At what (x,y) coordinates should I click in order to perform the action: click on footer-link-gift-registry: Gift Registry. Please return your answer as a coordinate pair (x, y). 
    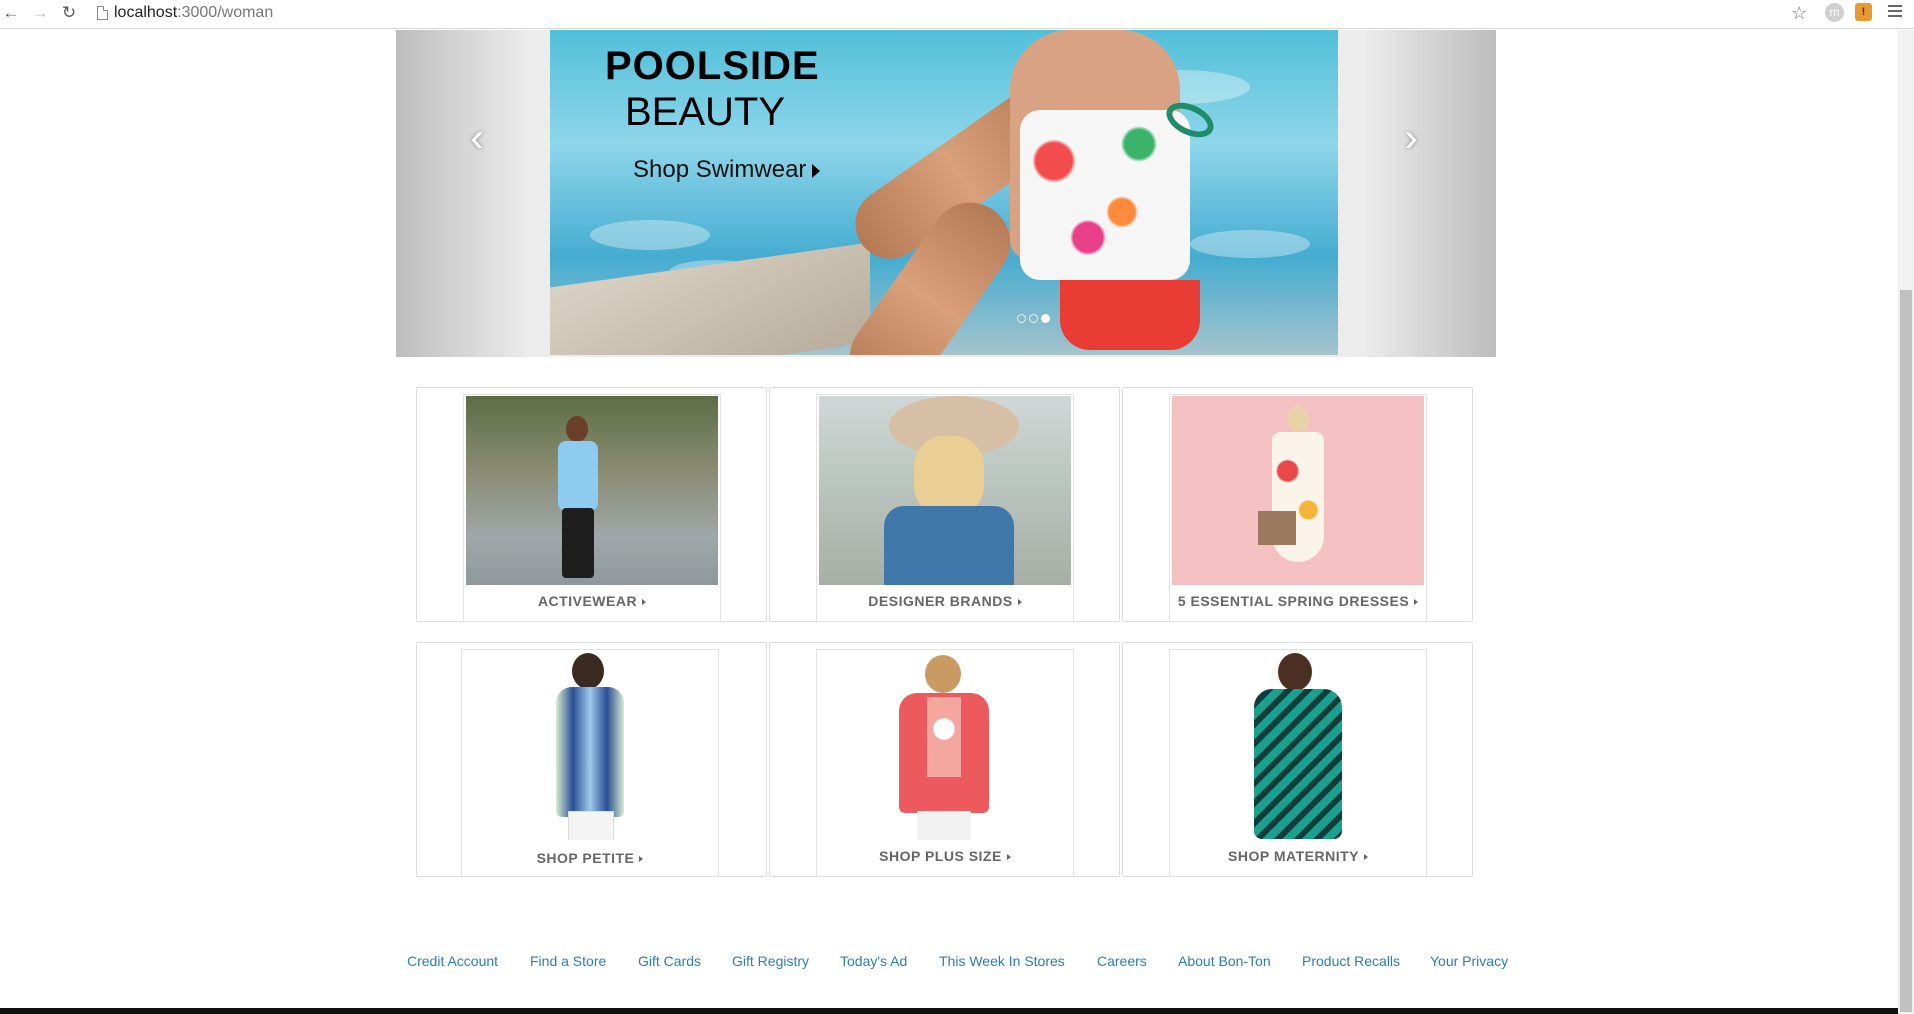
    Looking at the image, I should click on (770, 961).